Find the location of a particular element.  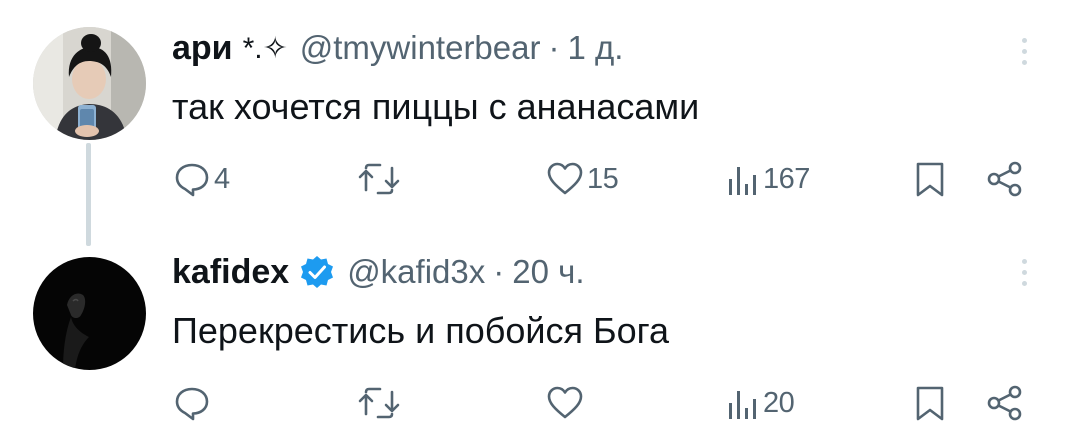

view-count: 167 is located at coordinates (786, 178).